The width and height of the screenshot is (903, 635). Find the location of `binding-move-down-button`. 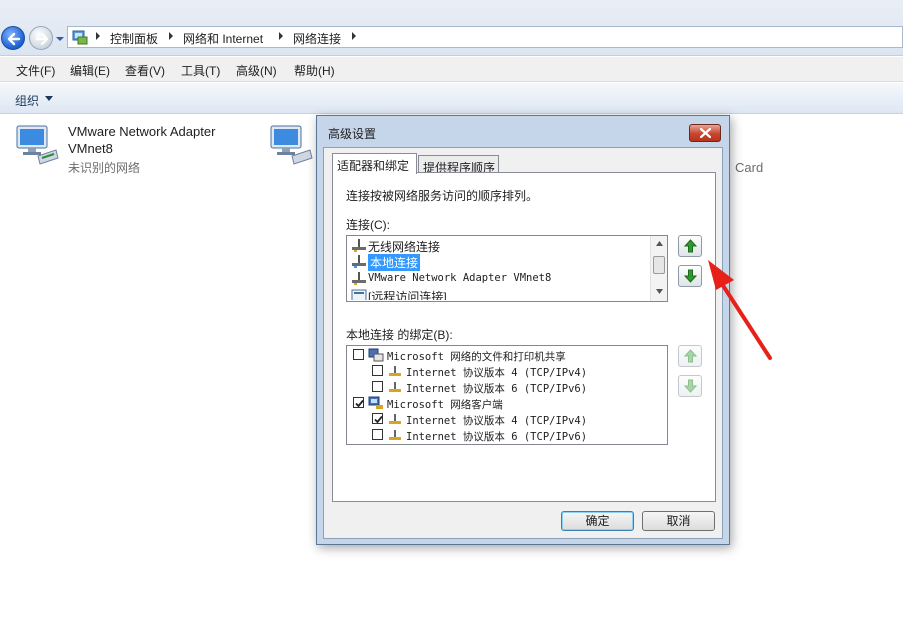

binding-move-down-button is located at coordinates (690, 386).